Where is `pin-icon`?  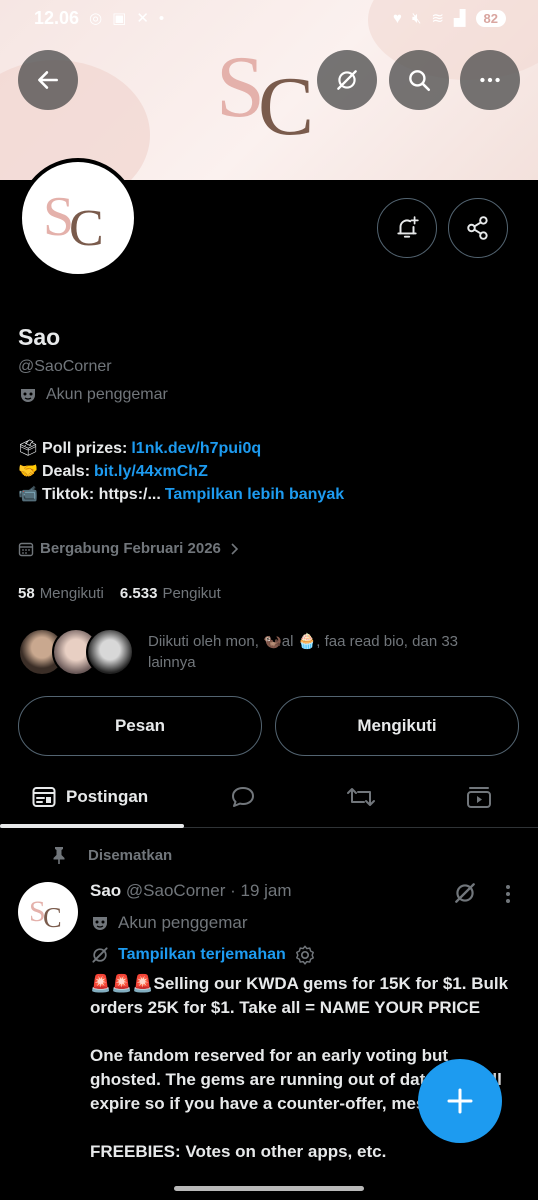
pin-icon is located at coordinates (59, 855).